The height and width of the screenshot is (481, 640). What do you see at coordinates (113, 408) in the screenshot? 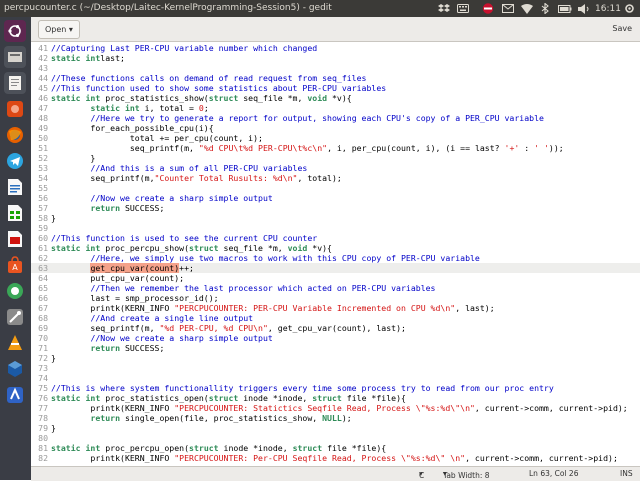
I see `code-token: printk(KERN_INFO` at bounding box center [113, 408].